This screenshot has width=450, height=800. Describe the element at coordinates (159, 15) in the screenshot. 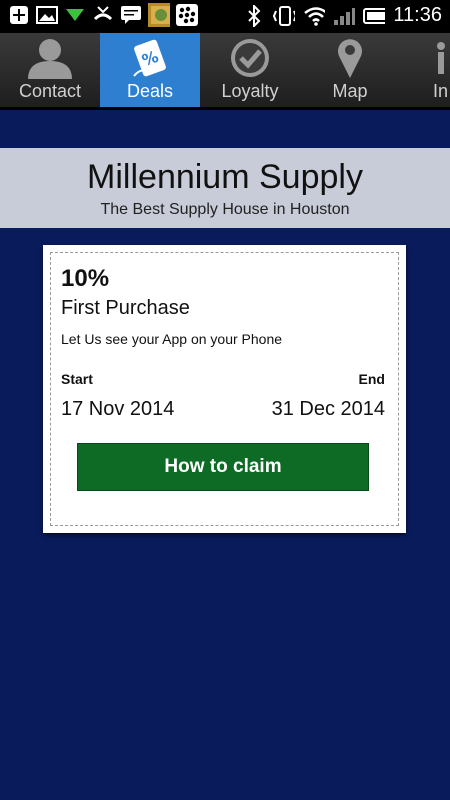

I see `app-thumbnail-icon` at that location.